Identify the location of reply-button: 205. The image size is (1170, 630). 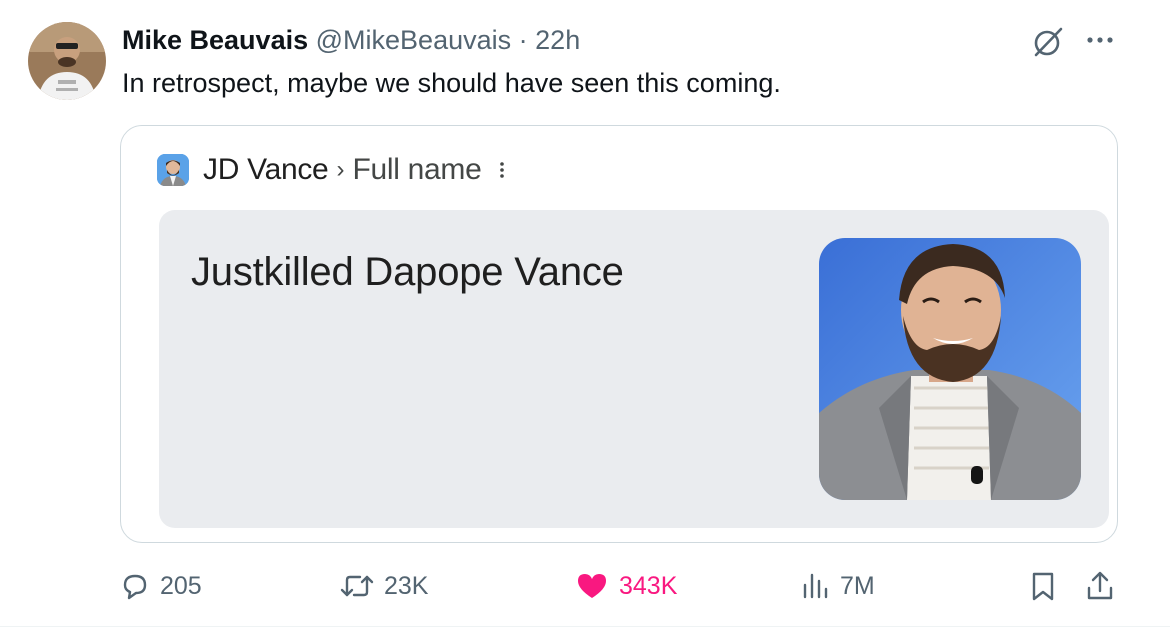
(161, 586).